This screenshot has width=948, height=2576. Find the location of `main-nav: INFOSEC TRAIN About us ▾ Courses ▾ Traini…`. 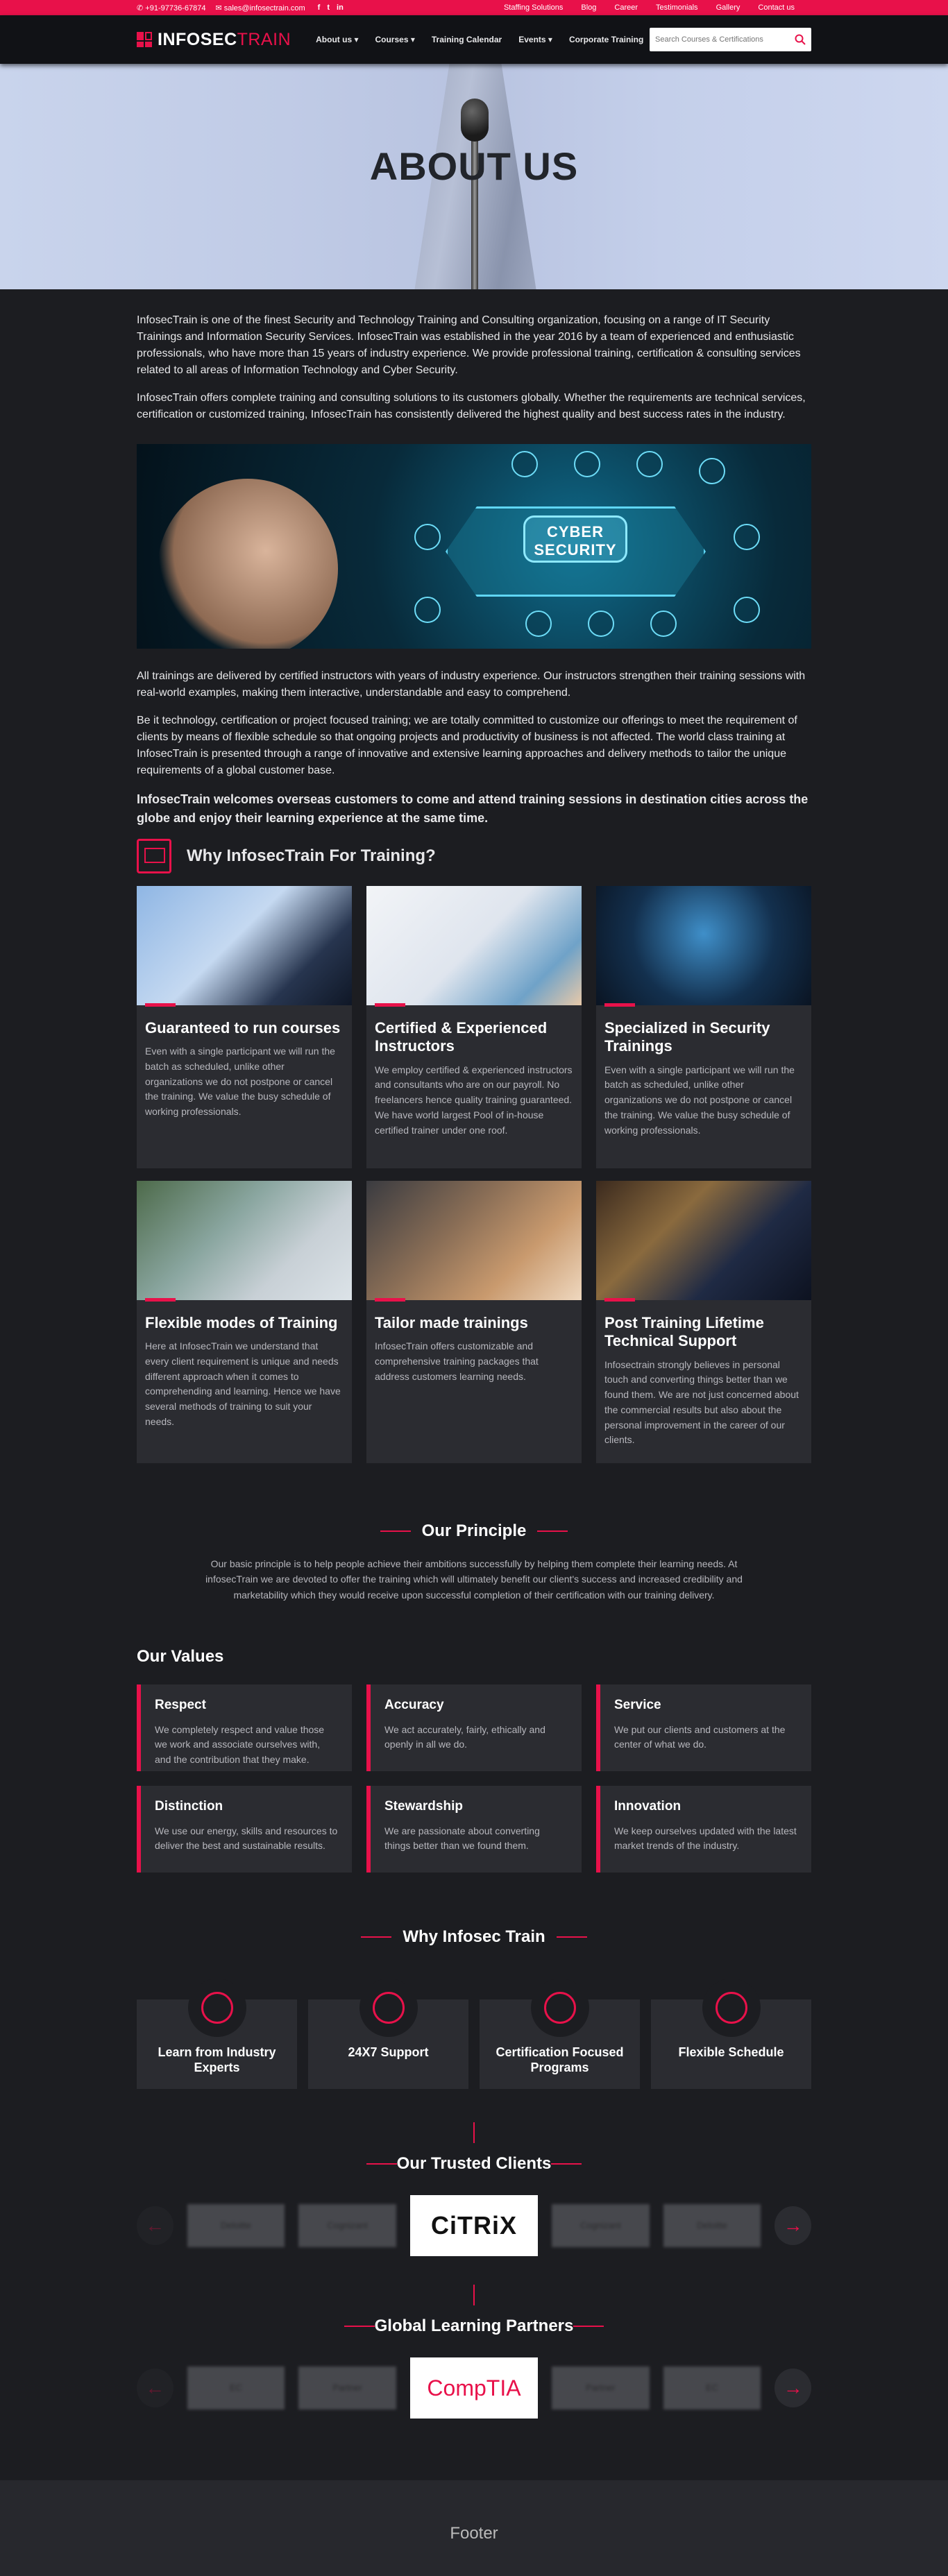

main-nav: INFOSEC TRAIN About us ▾ Courses ▾ Traini… is located at coordinates (474, 39).